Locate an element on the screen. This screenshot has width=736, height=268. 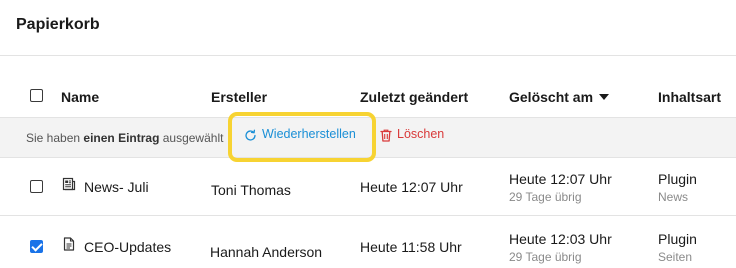
restore-label: Wiederherstellen is located at coordinates (309, 134).